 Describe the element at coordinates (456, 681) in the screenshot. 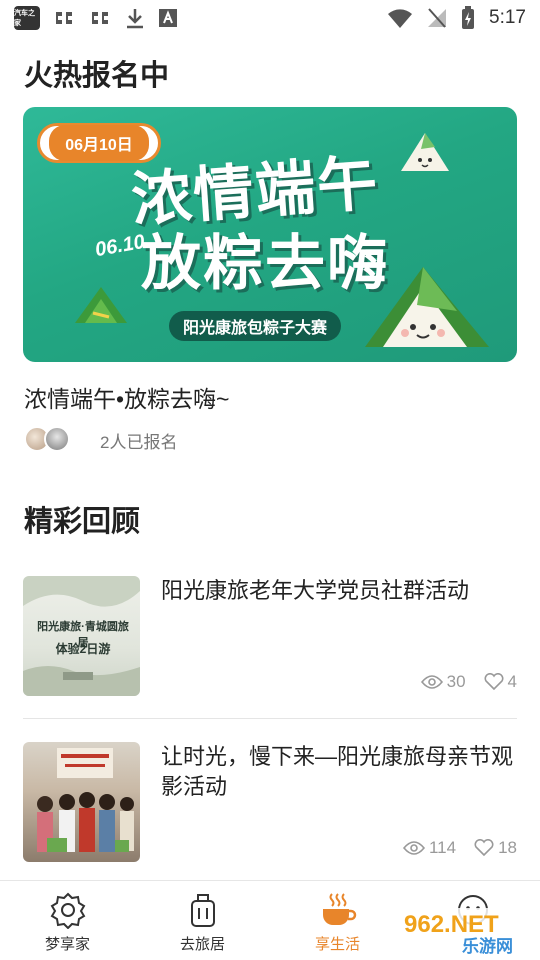

I see `view-count: 30` at that location.